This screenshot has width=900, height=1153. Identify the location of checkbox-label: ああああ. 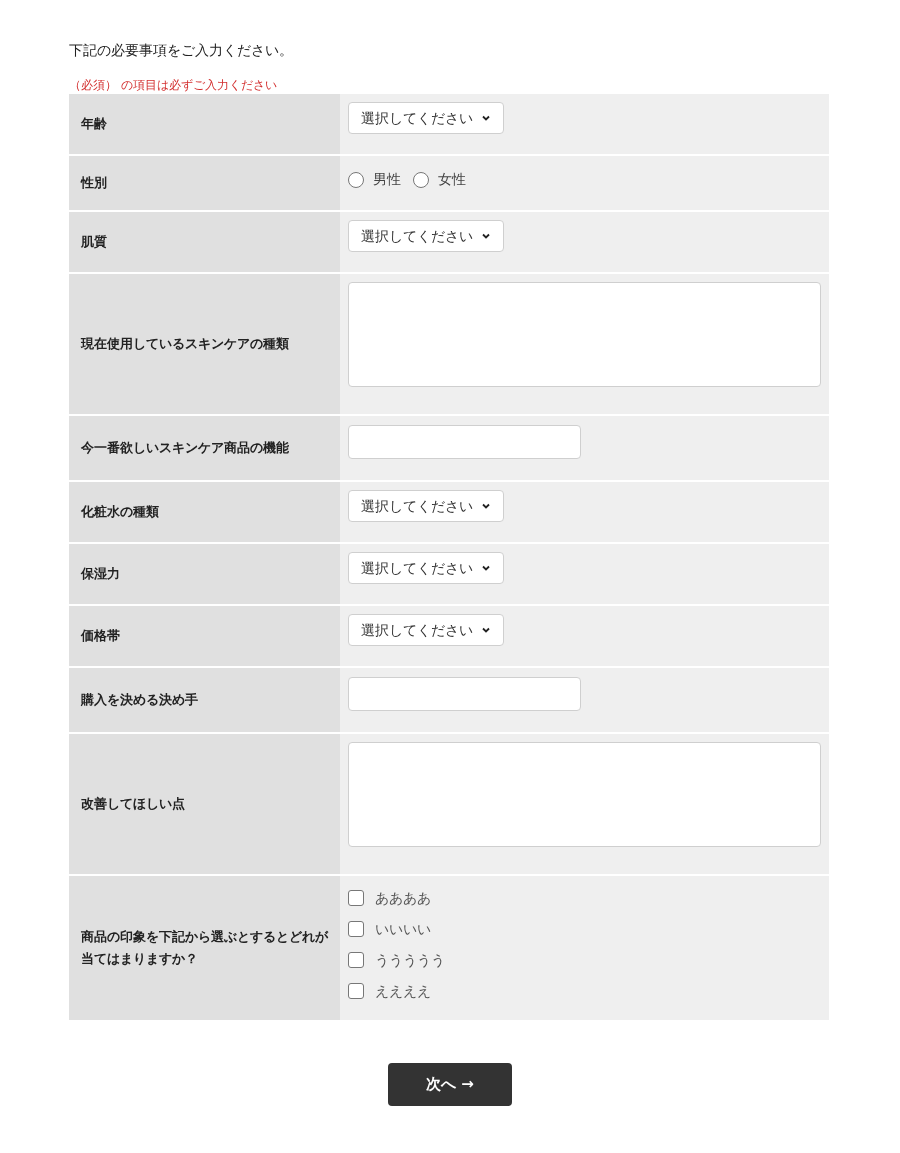
(403, 898).